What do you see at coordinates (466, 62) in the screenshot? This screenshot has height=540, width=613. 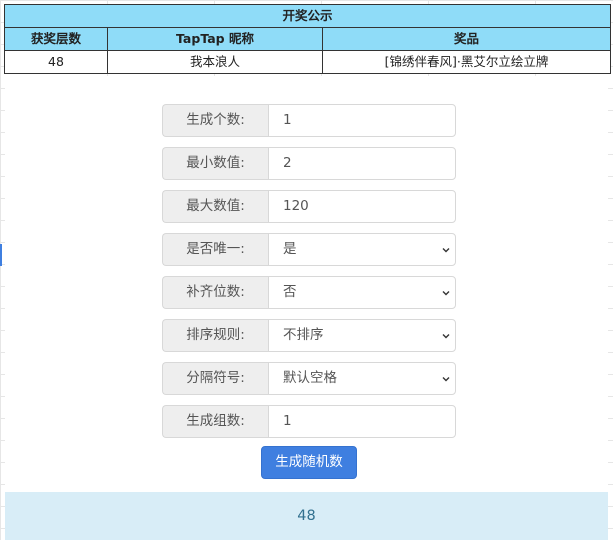 I see `cell-prize: [锦绣伴春风]·黑艾尔立绘立牌` at bounding box center [466, 62].